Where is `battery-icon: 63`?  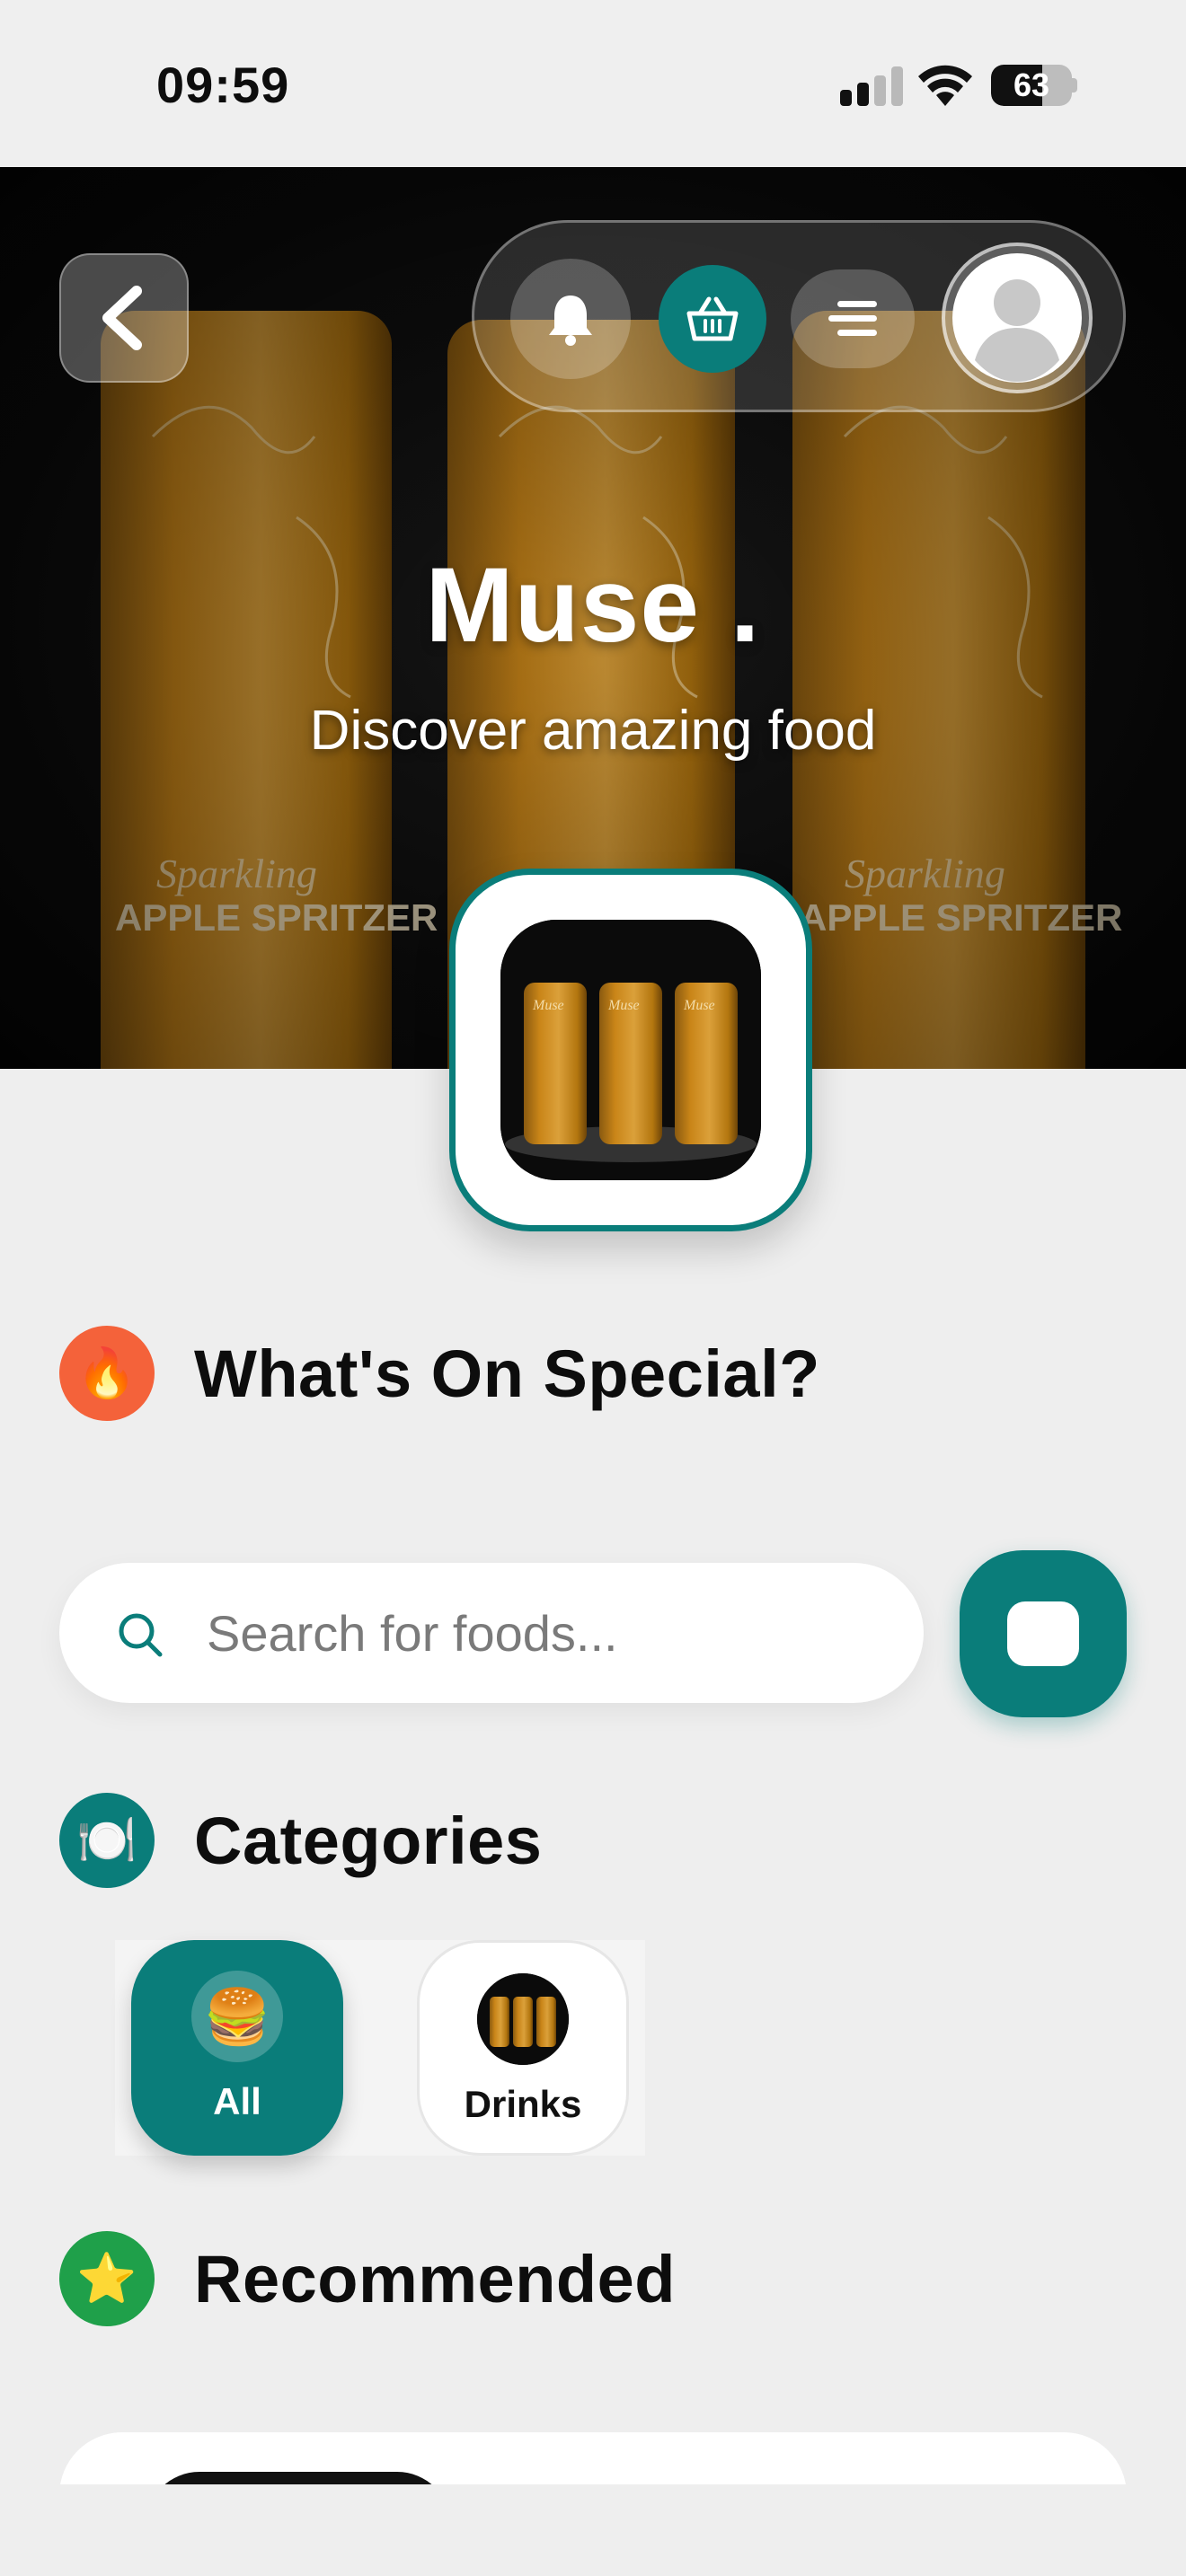 battery-icon: 63 is located at coordinates (1034, 85).